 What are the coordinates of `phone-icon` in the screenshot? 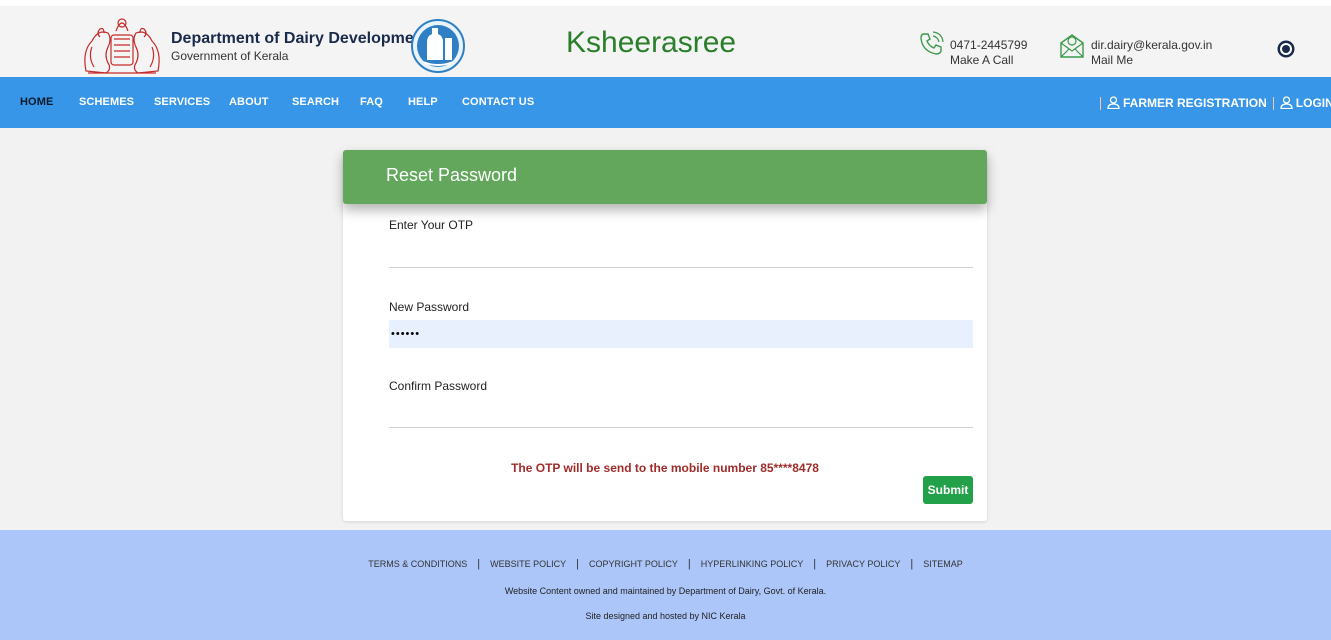 It's located at (932, 43).